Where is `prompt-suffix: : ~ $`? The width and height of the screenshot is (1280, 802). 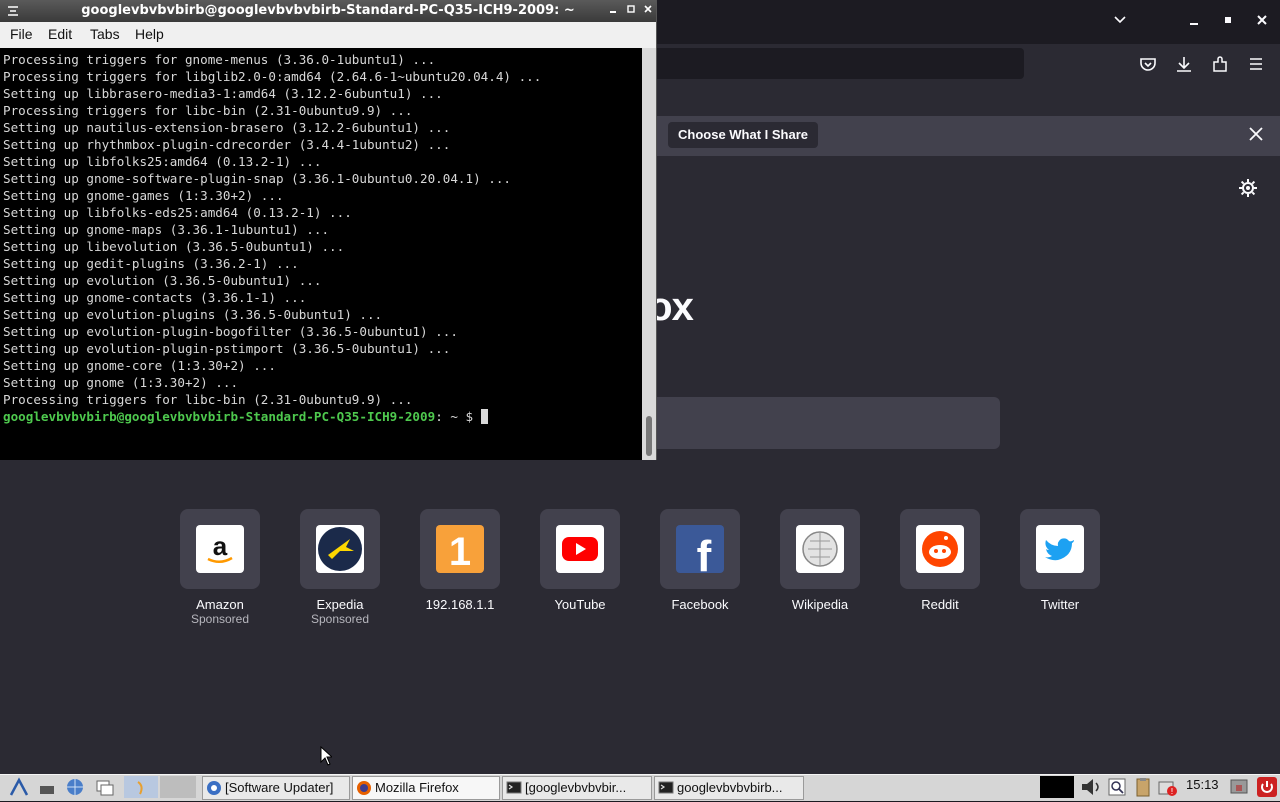
prompt-suffix: : ~ $ is located at coordinates (458, 416).